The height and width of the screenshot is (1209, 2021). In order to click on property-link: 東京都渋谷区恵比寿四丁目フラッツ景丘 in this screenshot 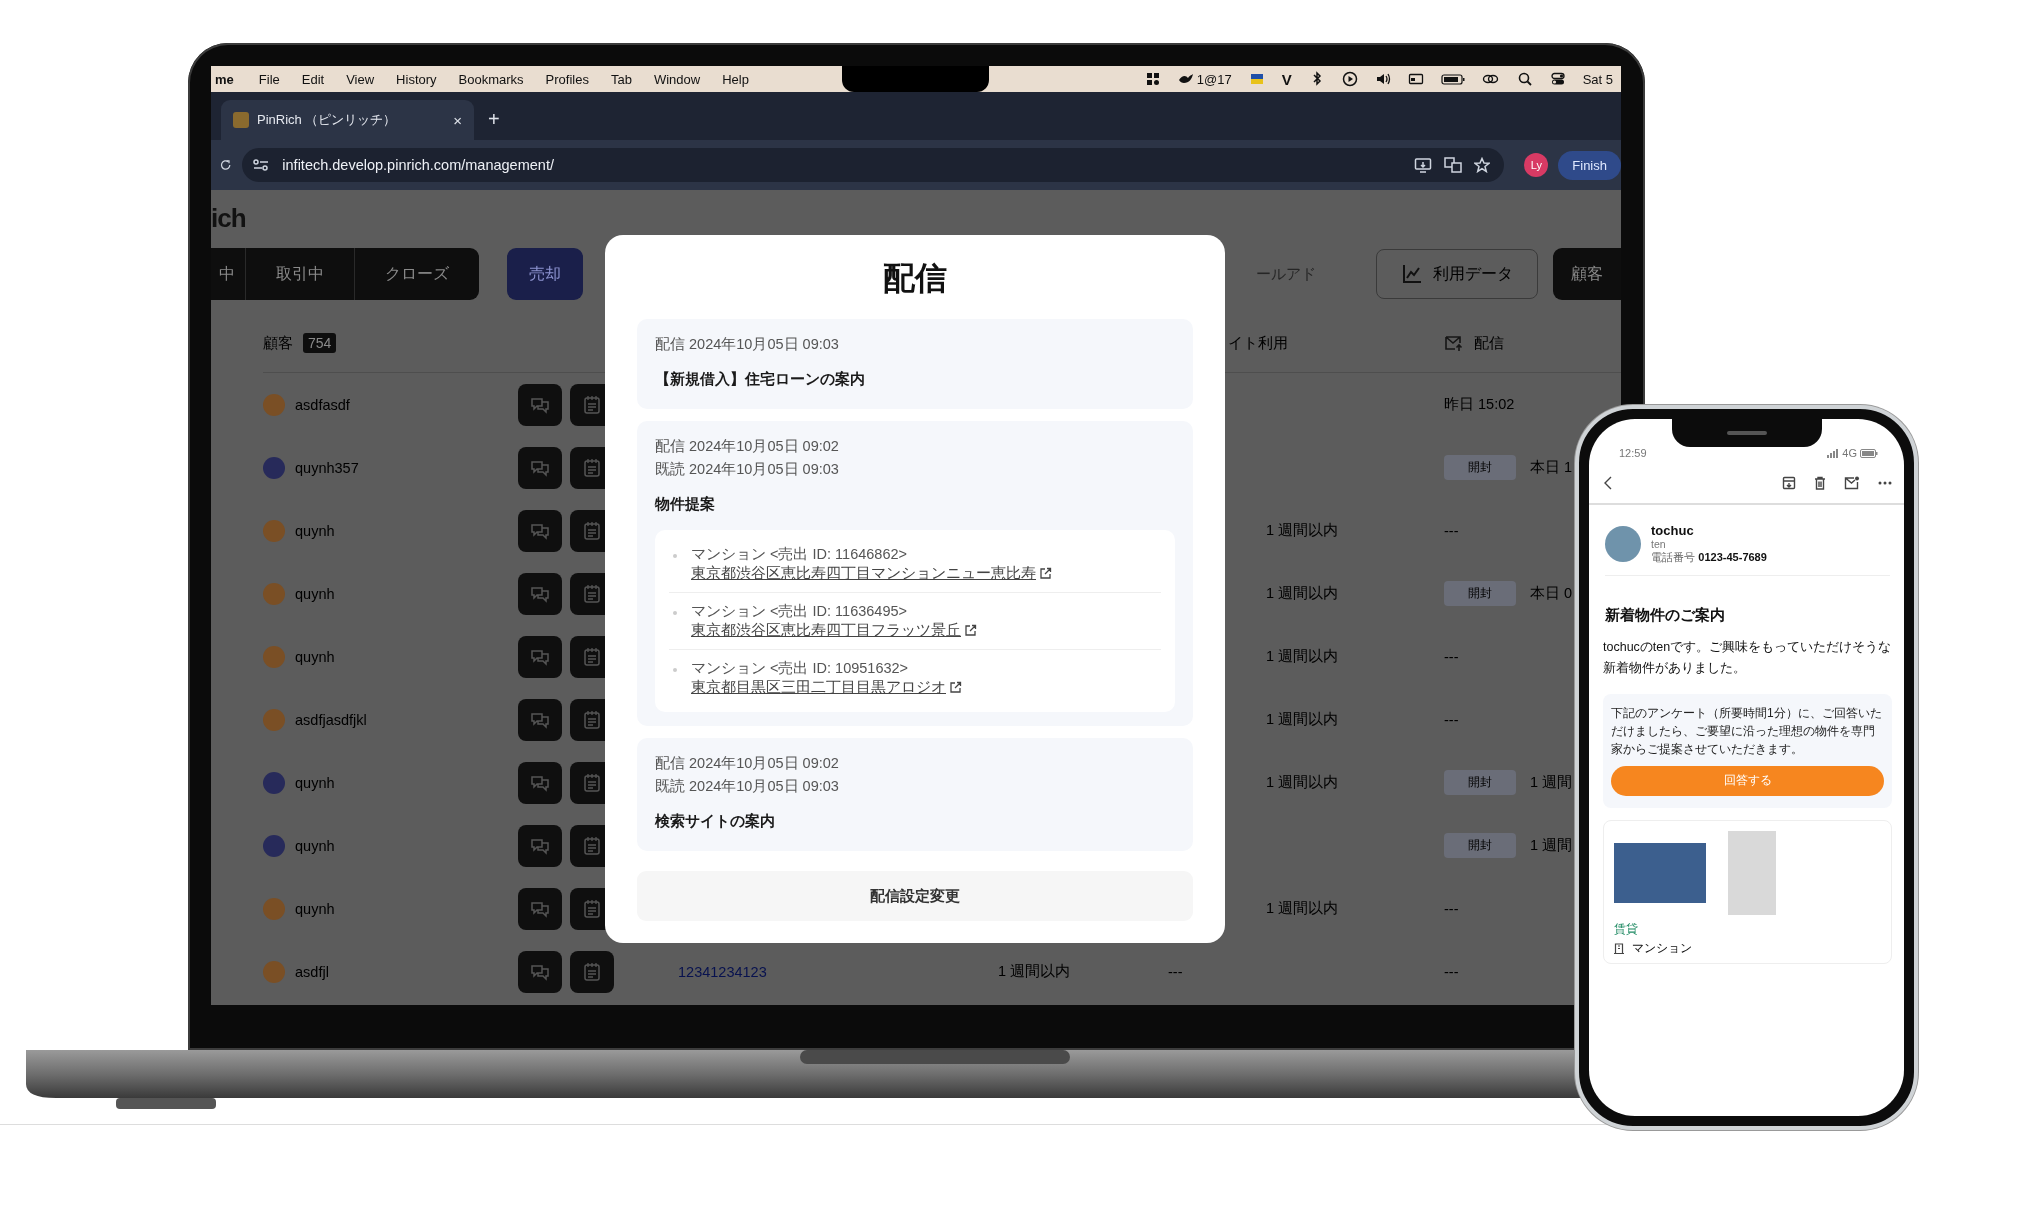, I will do `click(834, 630)`.